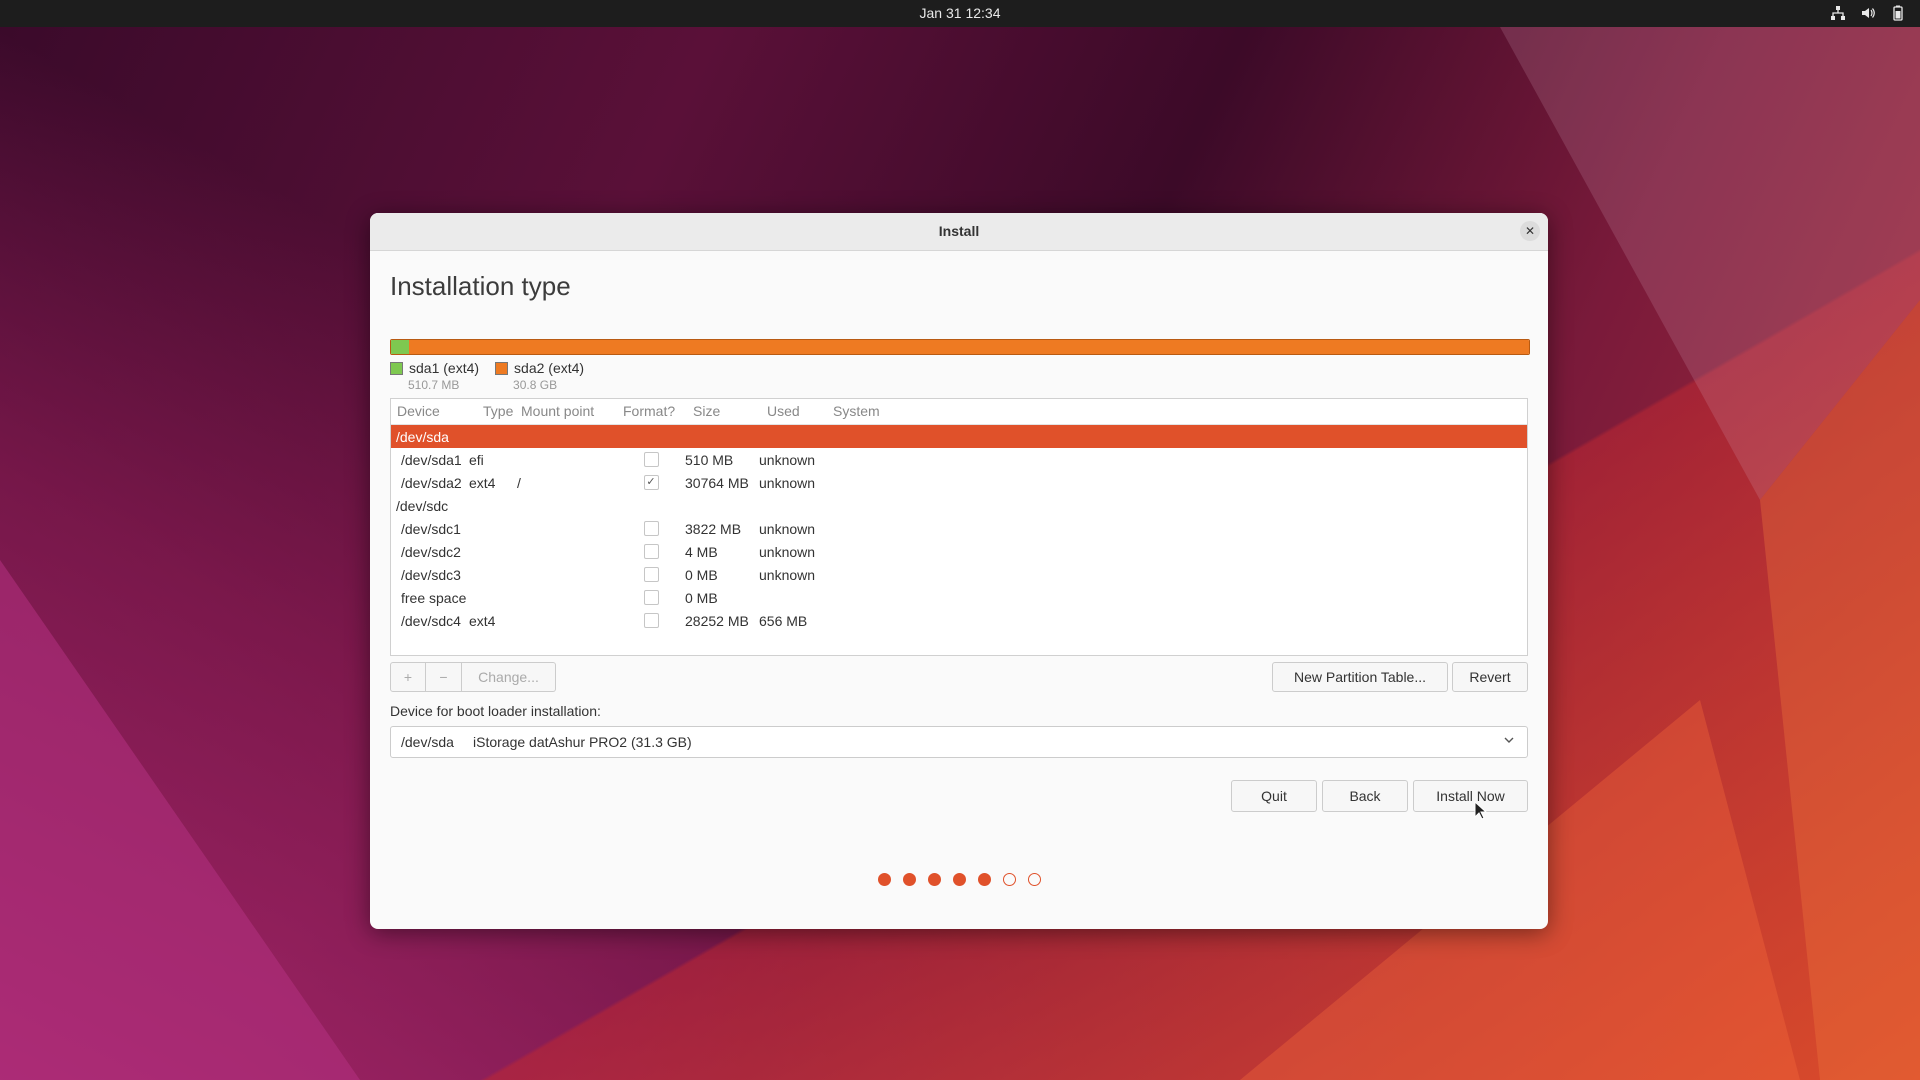 This screenshot has height=1080, width=1920. What do you see at coordinates (431, 459) in the screenshot?
I see `cell-device: /dev/sda1` at bounding box center [431, 459].